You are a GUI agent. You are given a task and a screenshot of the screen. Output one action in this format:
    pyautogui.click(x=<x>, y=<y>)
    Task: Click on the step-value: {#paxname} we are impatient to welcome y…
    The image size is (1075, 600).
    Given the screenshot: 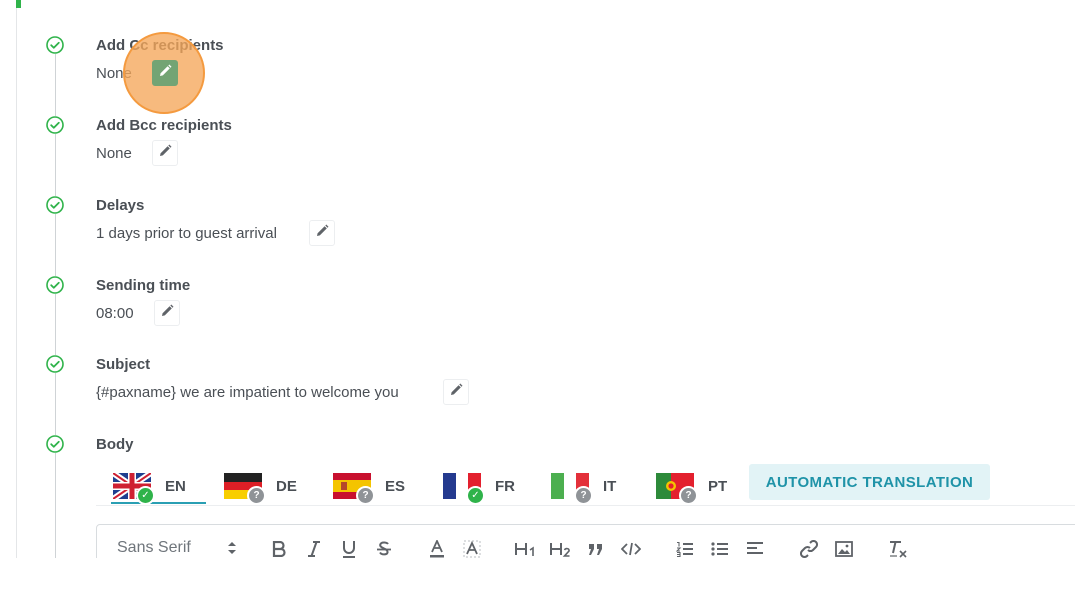 What is the action you would take?
    pyautogui.click(x=247, y=392)
    